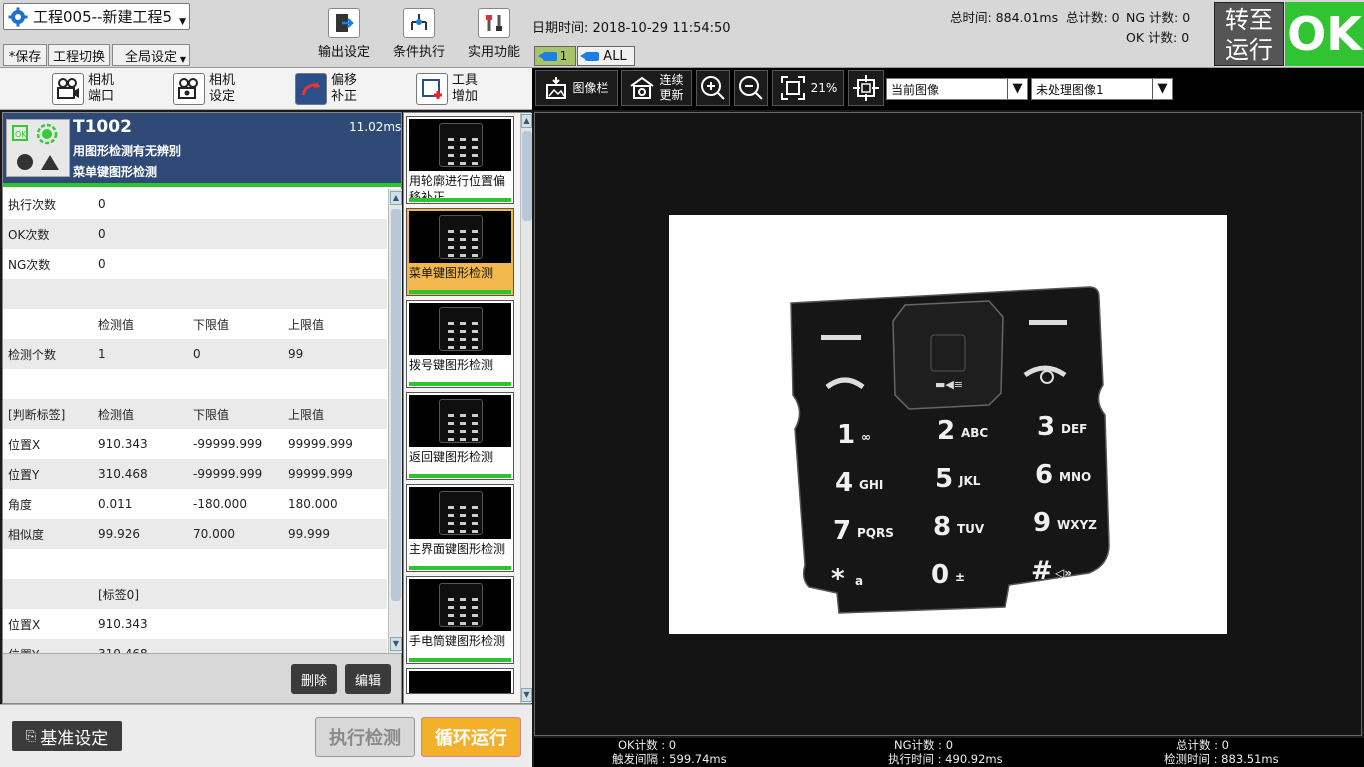  What do you see at coordinates (365, 737) in the screenshot?
I see `execute-detect-button: 执行检测` at bounding box center [365, 737].